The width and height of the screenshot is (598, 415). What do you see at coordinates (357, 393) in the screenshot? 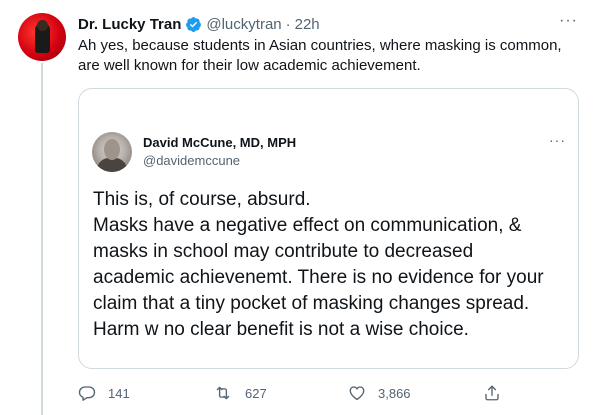
I see `like-icon` at bounding box center [357, 393].